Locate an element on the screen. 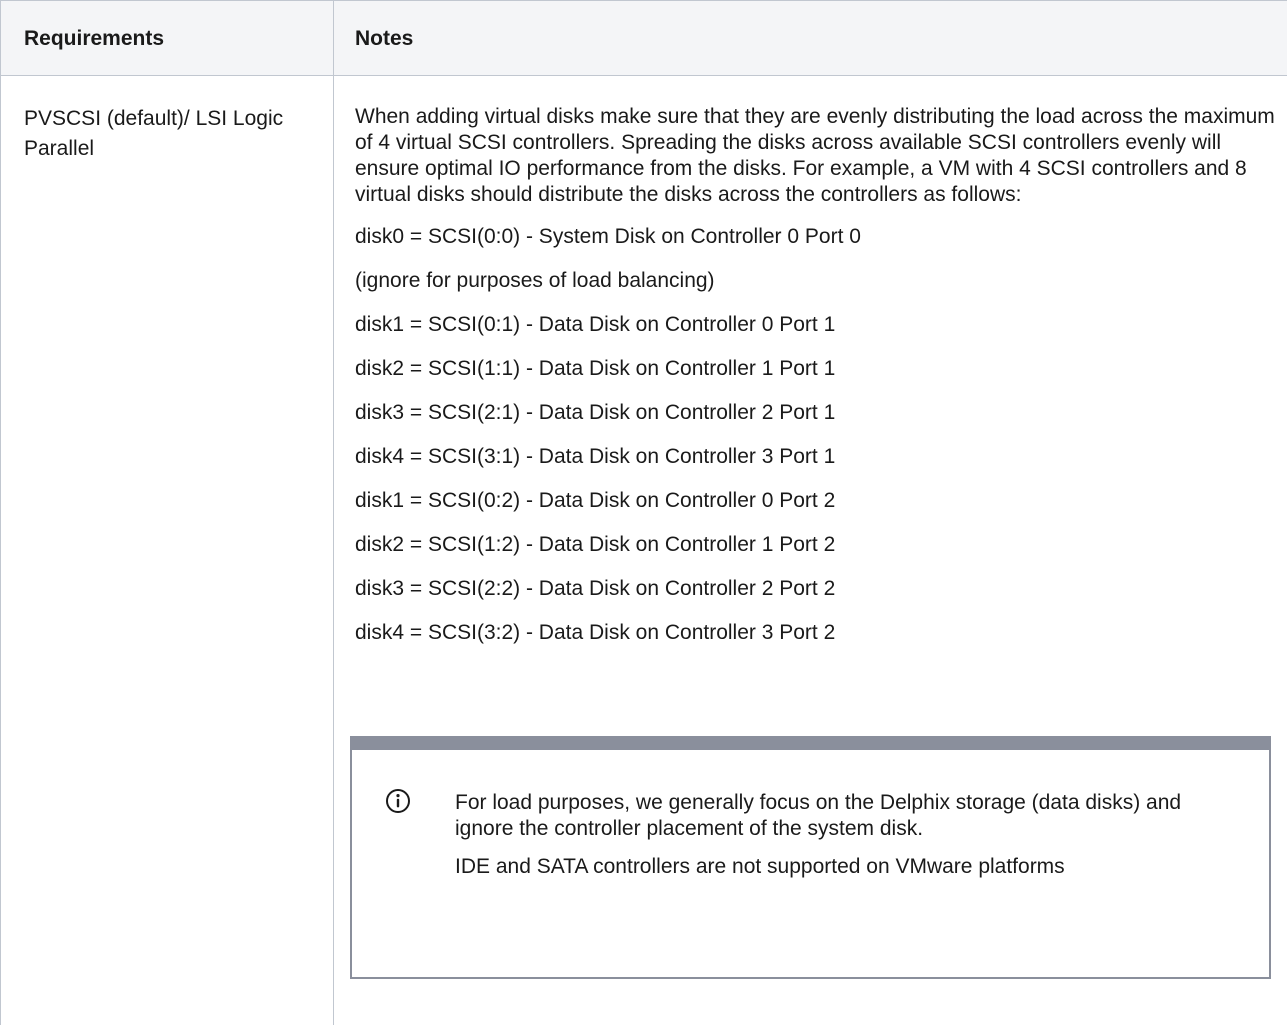 The width and height of the screenshot is (1287, 1025). column-divider is located at coordinates (333, 512).